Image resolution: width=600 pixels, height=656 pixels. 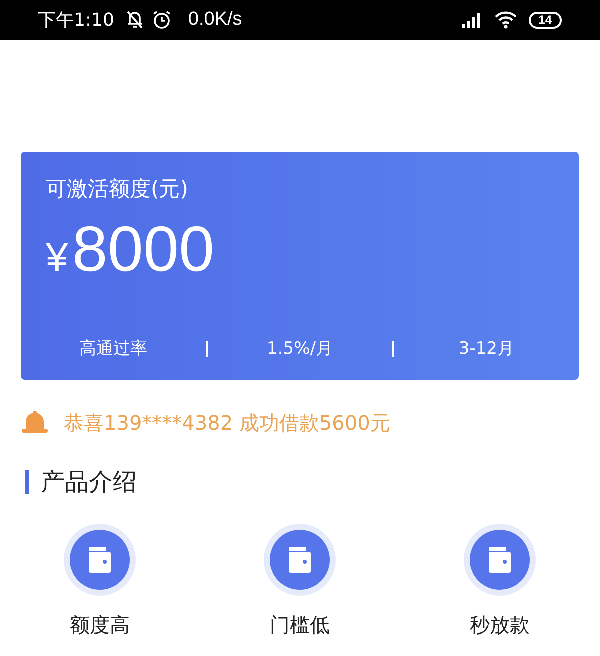 What do you see at coordinates (113, 349) in the screenshot?
I see `card-stat: 高通过率` at bounding box center [113, 349].